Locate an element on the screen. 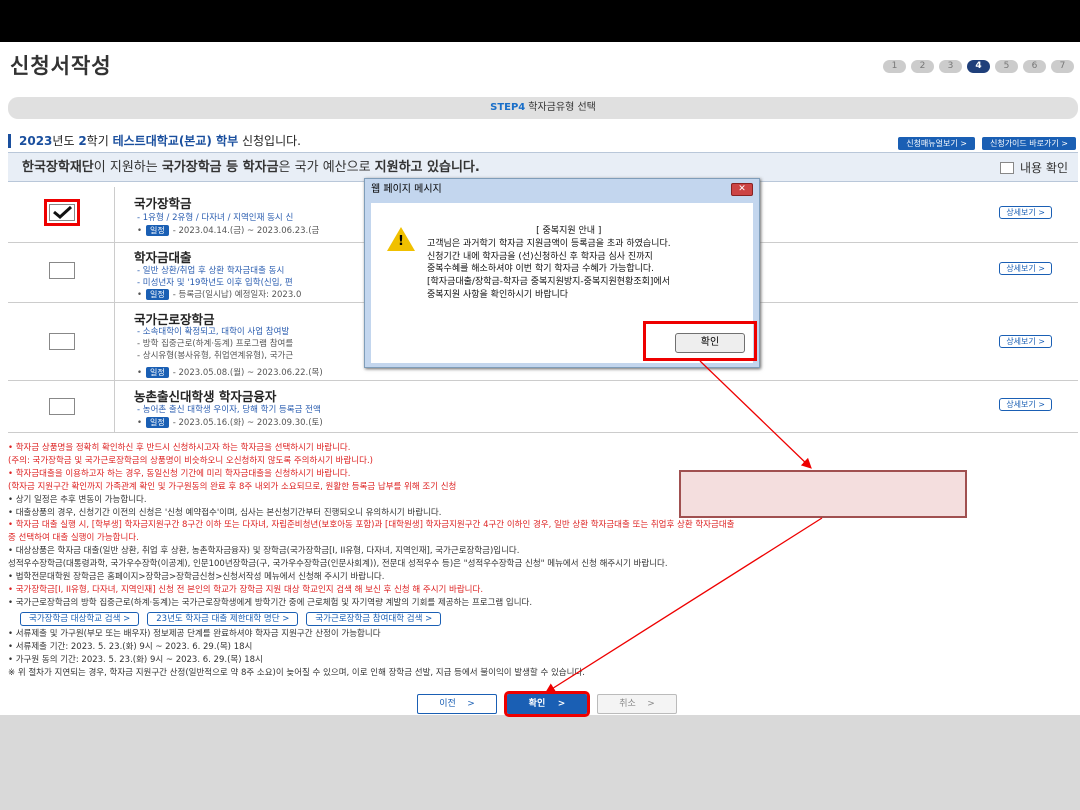 Image resolution: width=1080 pixels, height=810 pixels. arrow-to-ok-button is located at coordinates (683, 605).